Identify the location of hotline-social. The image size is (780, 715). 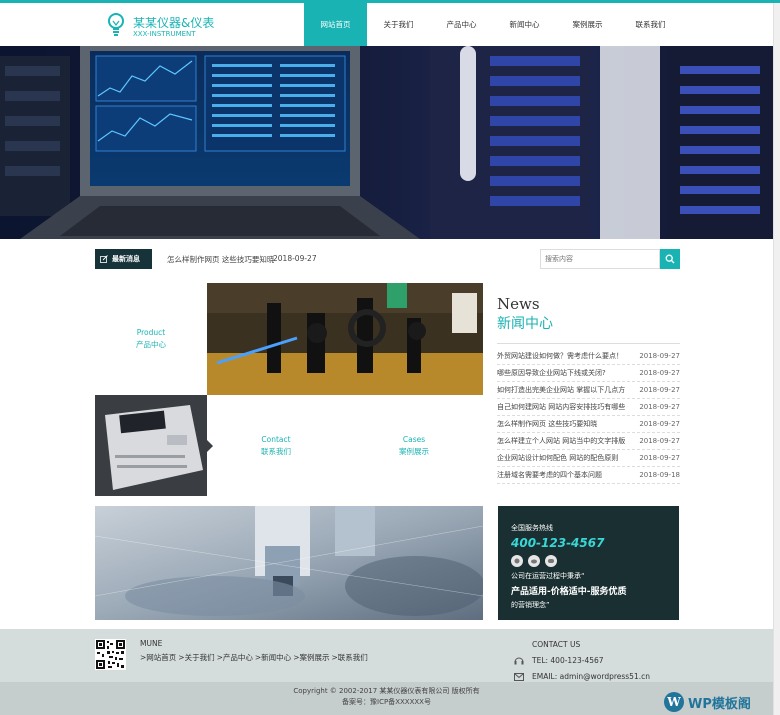
(595, 561).